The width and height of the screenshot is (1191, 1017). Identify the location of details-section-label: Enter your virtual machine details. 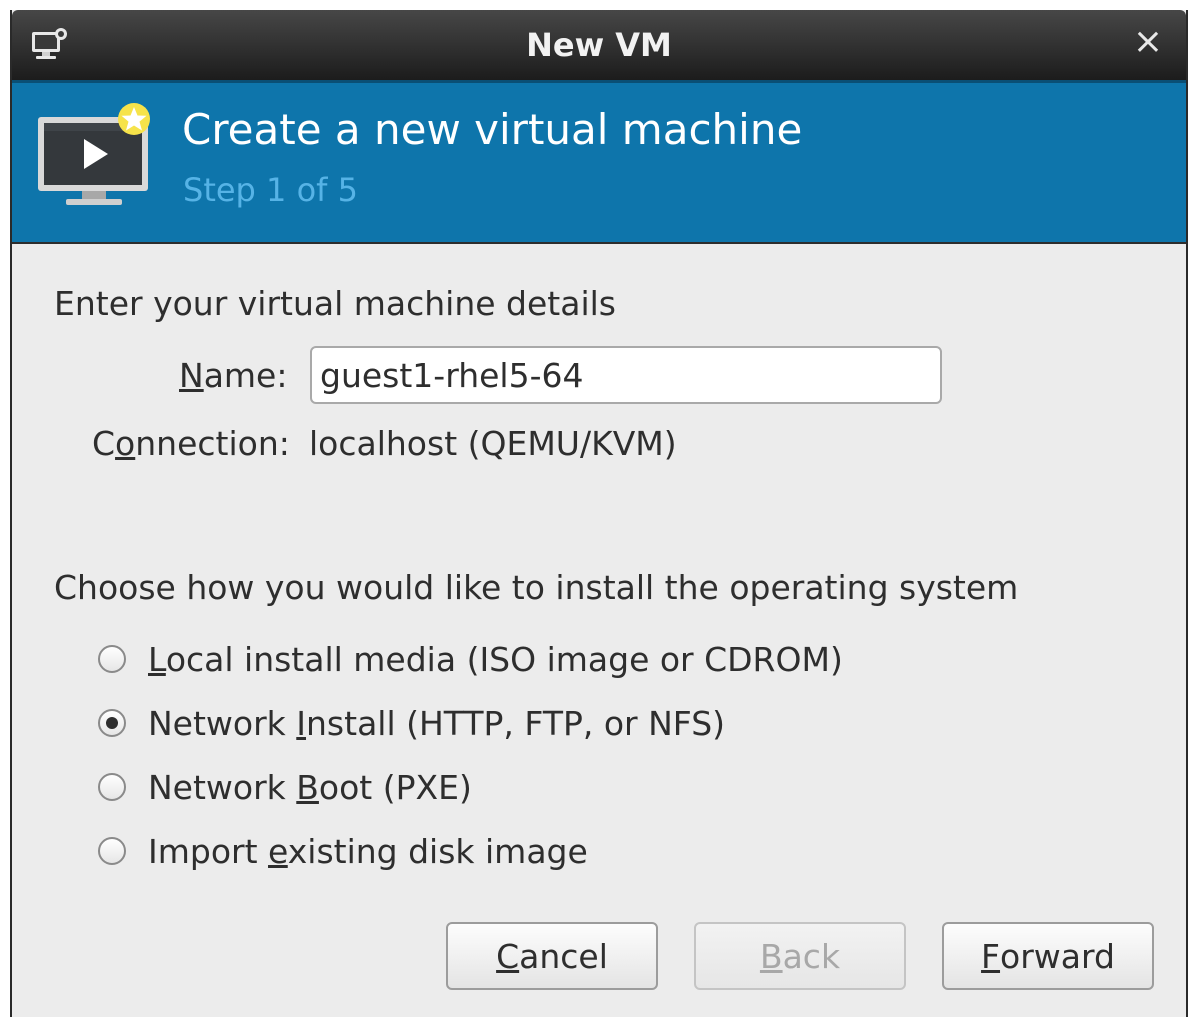
(335, 303).